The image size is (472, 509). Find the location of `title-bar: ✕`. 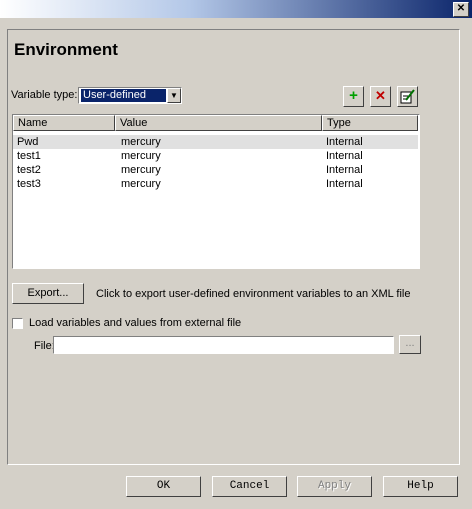

title-bar: ✕ is located at coordinates (236, 9).